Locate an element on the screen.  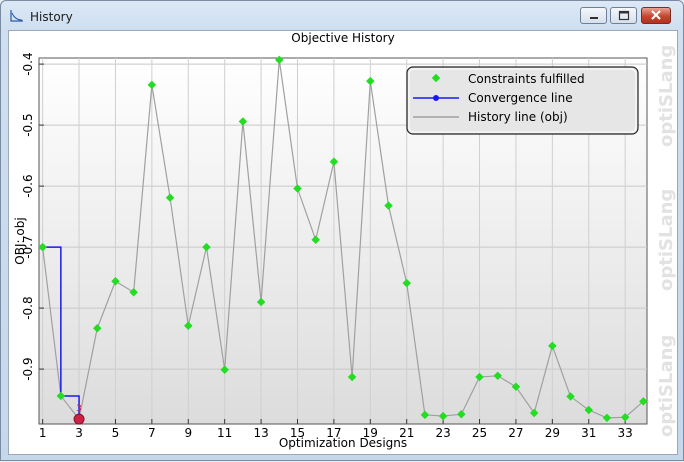
legend-marker-dot is located at coordinates (436, 98).